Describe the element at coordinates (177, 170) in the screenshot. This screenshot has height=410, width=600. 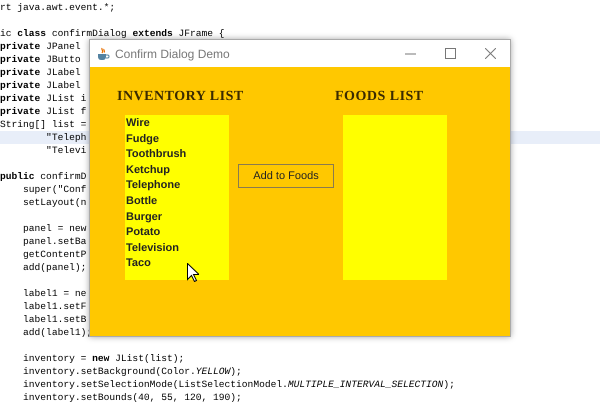
I see `list-item: Ketchup` at that location.